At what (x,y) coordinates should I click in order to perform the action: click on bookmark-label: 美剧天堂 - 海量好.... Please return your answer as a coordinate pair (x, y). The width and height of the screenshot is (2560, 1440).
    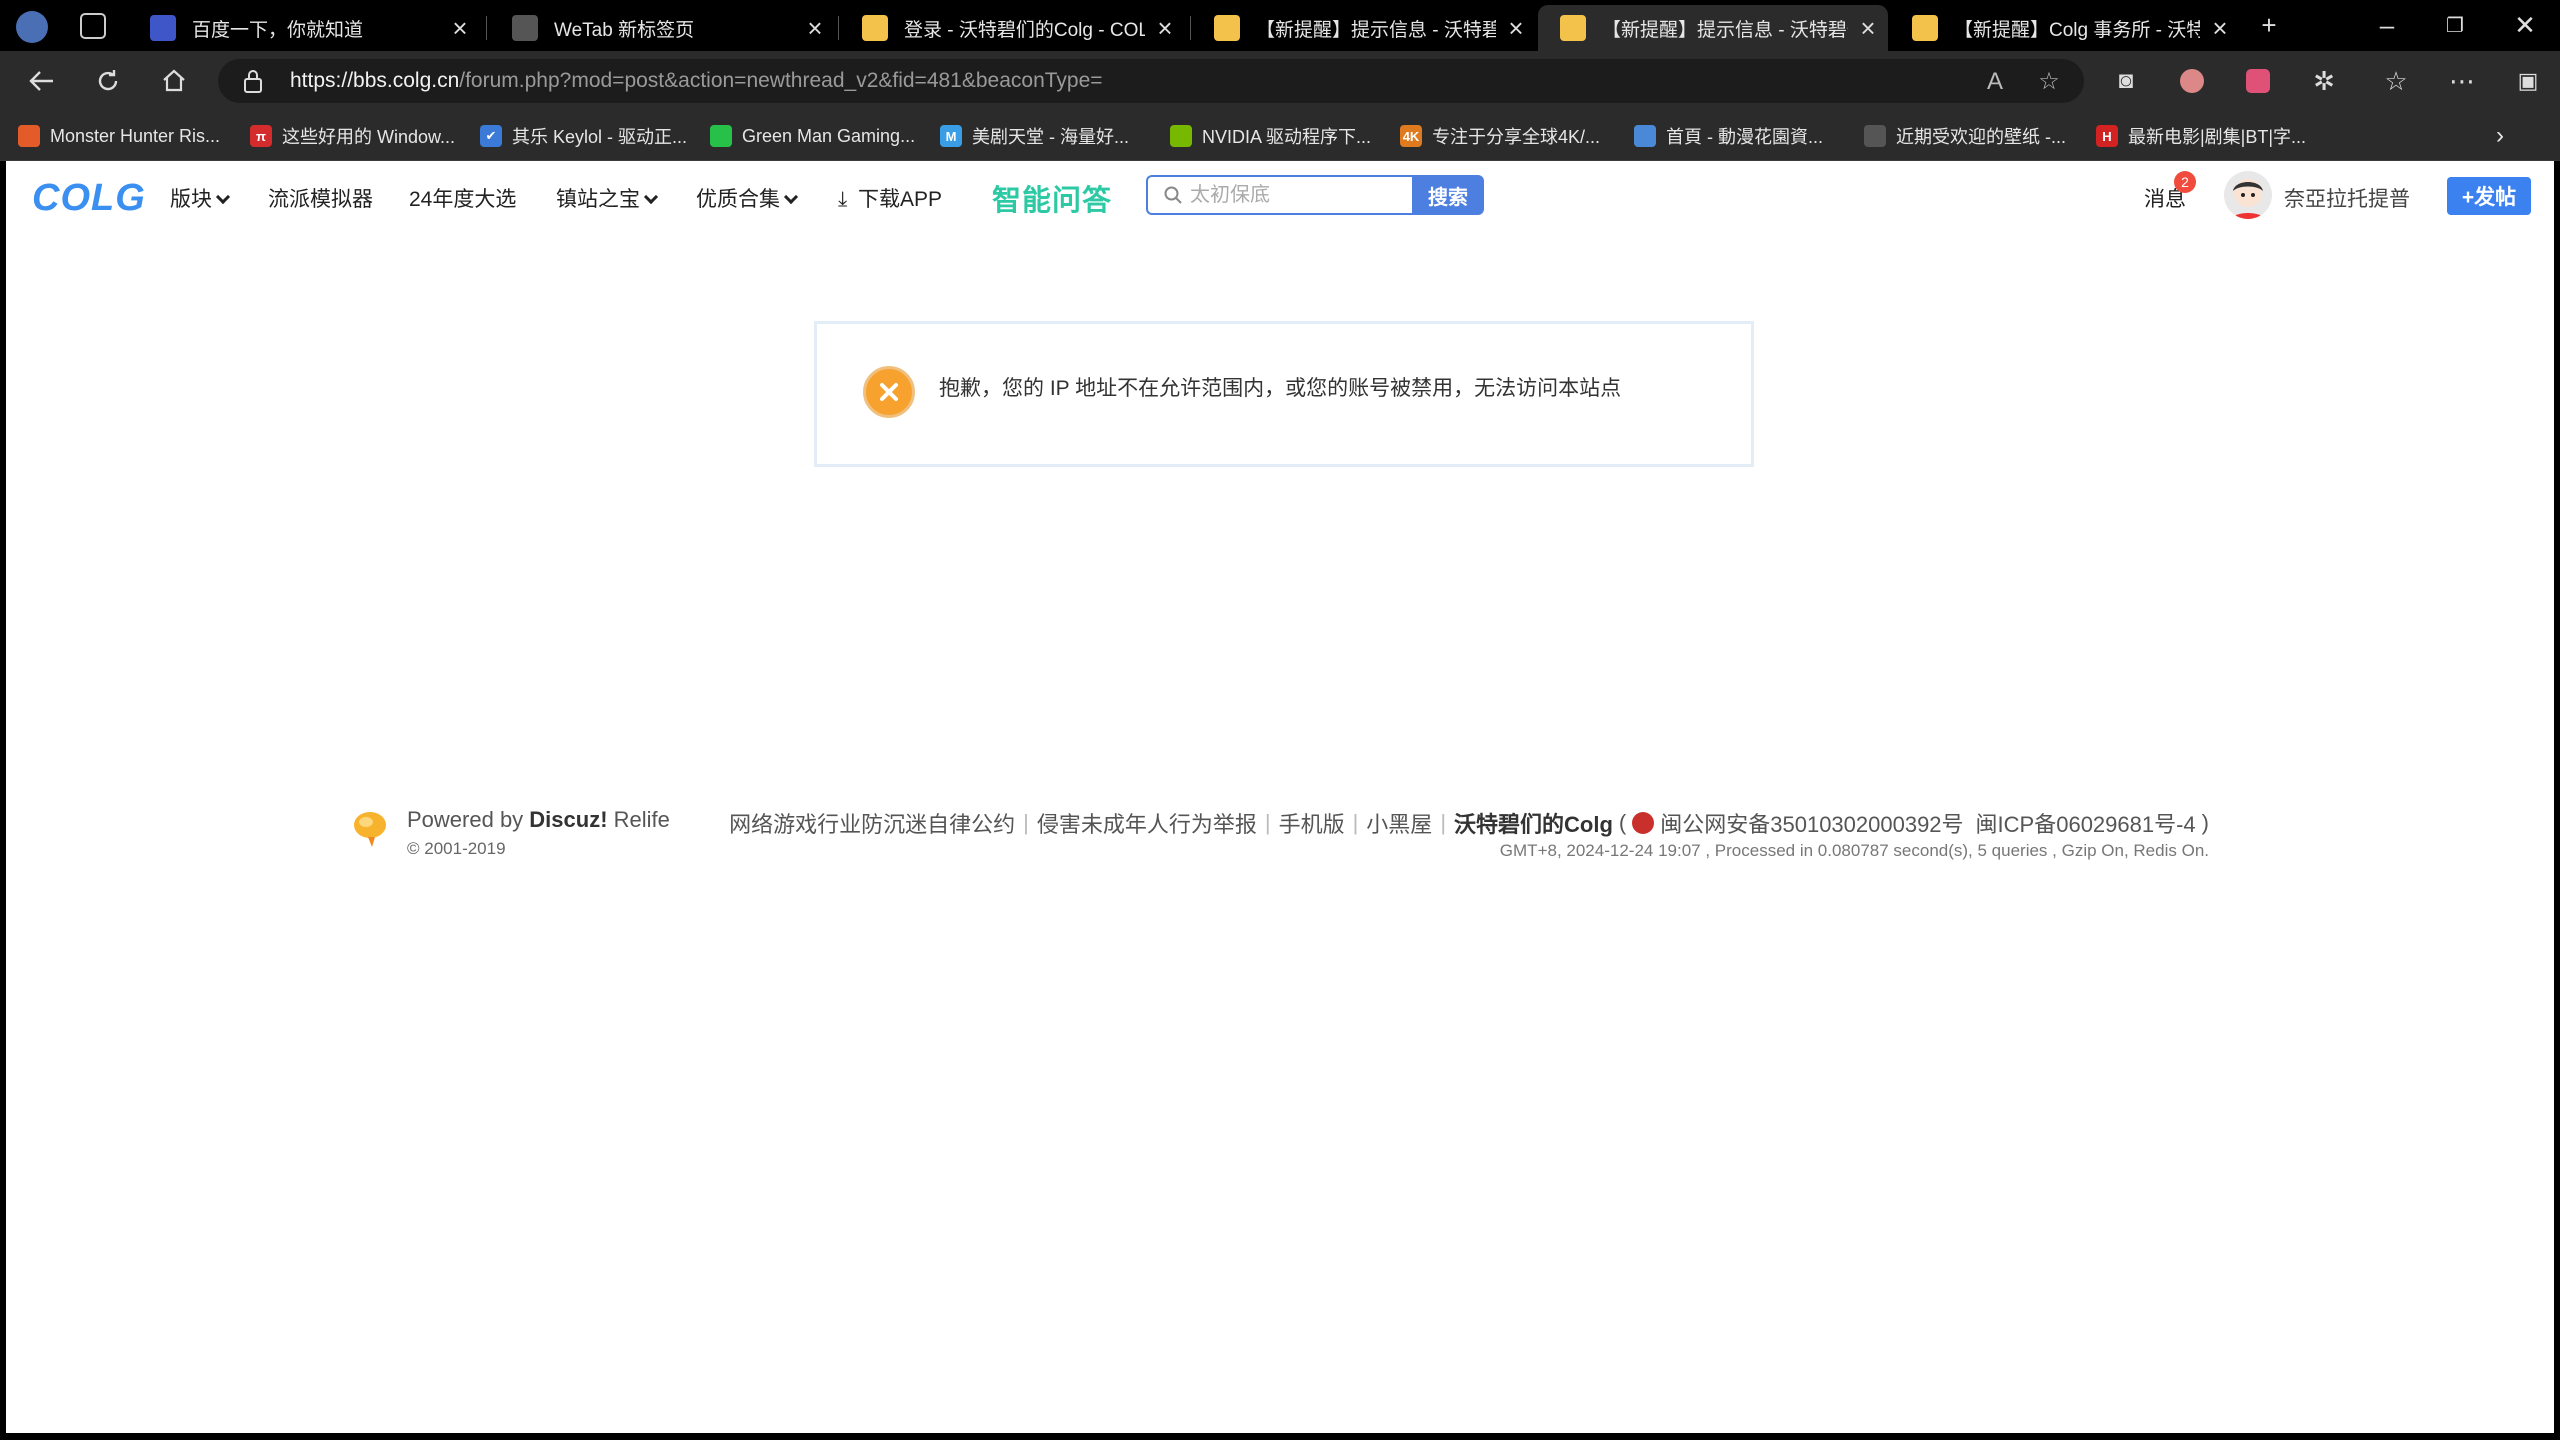
    Looking at the image, I should click on (1050, 137).